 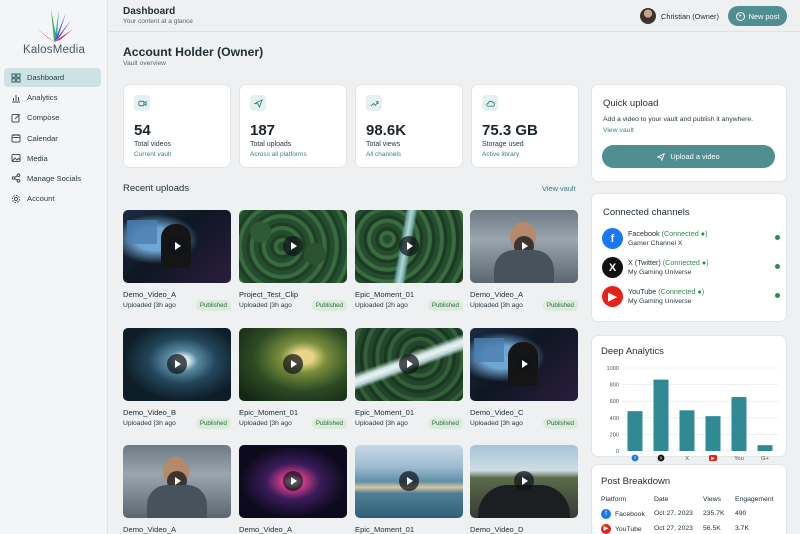 I want to click on table-row: f Facebook Oct 27, 2023 235.7K 490, so click(x=691, y=513).